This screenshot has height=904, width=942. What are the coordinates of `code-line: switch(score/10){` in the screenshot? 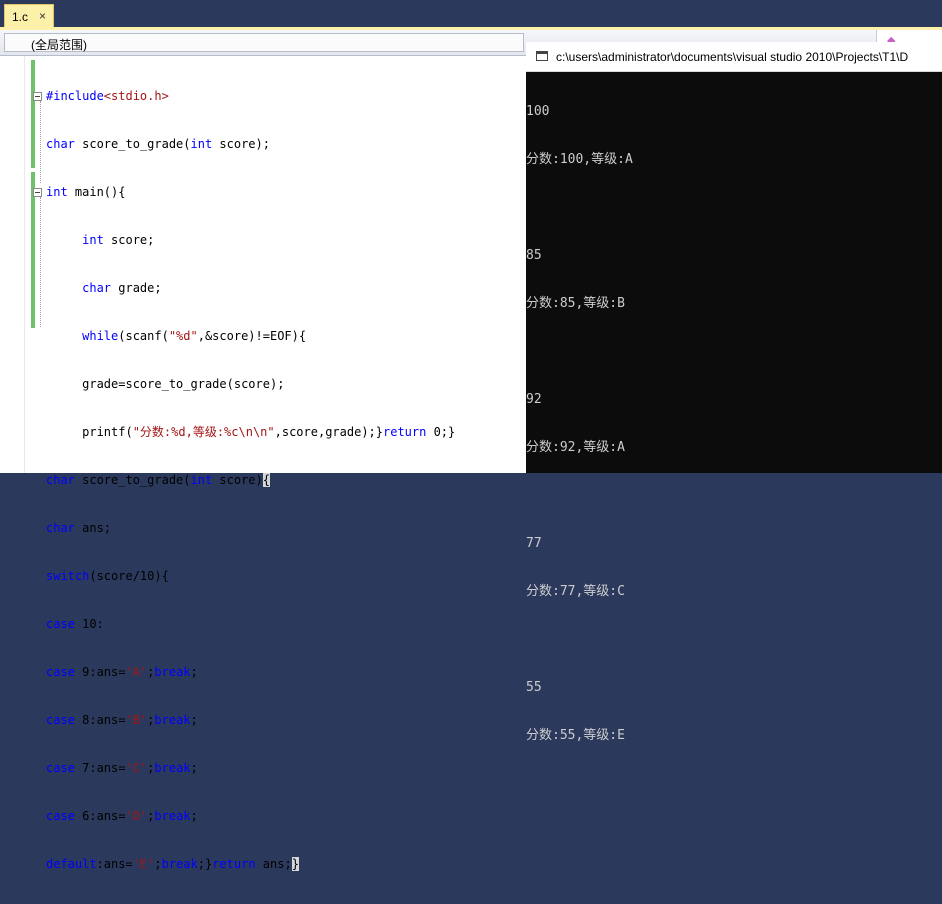 It's located at (107, 576).